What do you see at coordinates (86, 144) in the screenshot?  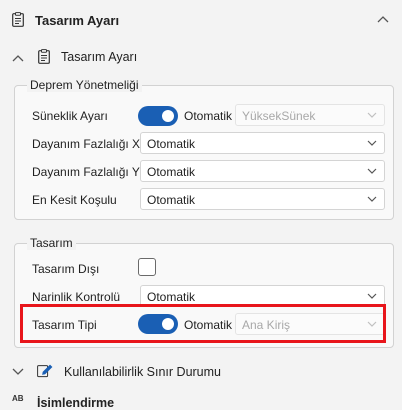 I see `dayanim-x-label: Dayanım Fazlalığı X` at bounding box center [86, 144].